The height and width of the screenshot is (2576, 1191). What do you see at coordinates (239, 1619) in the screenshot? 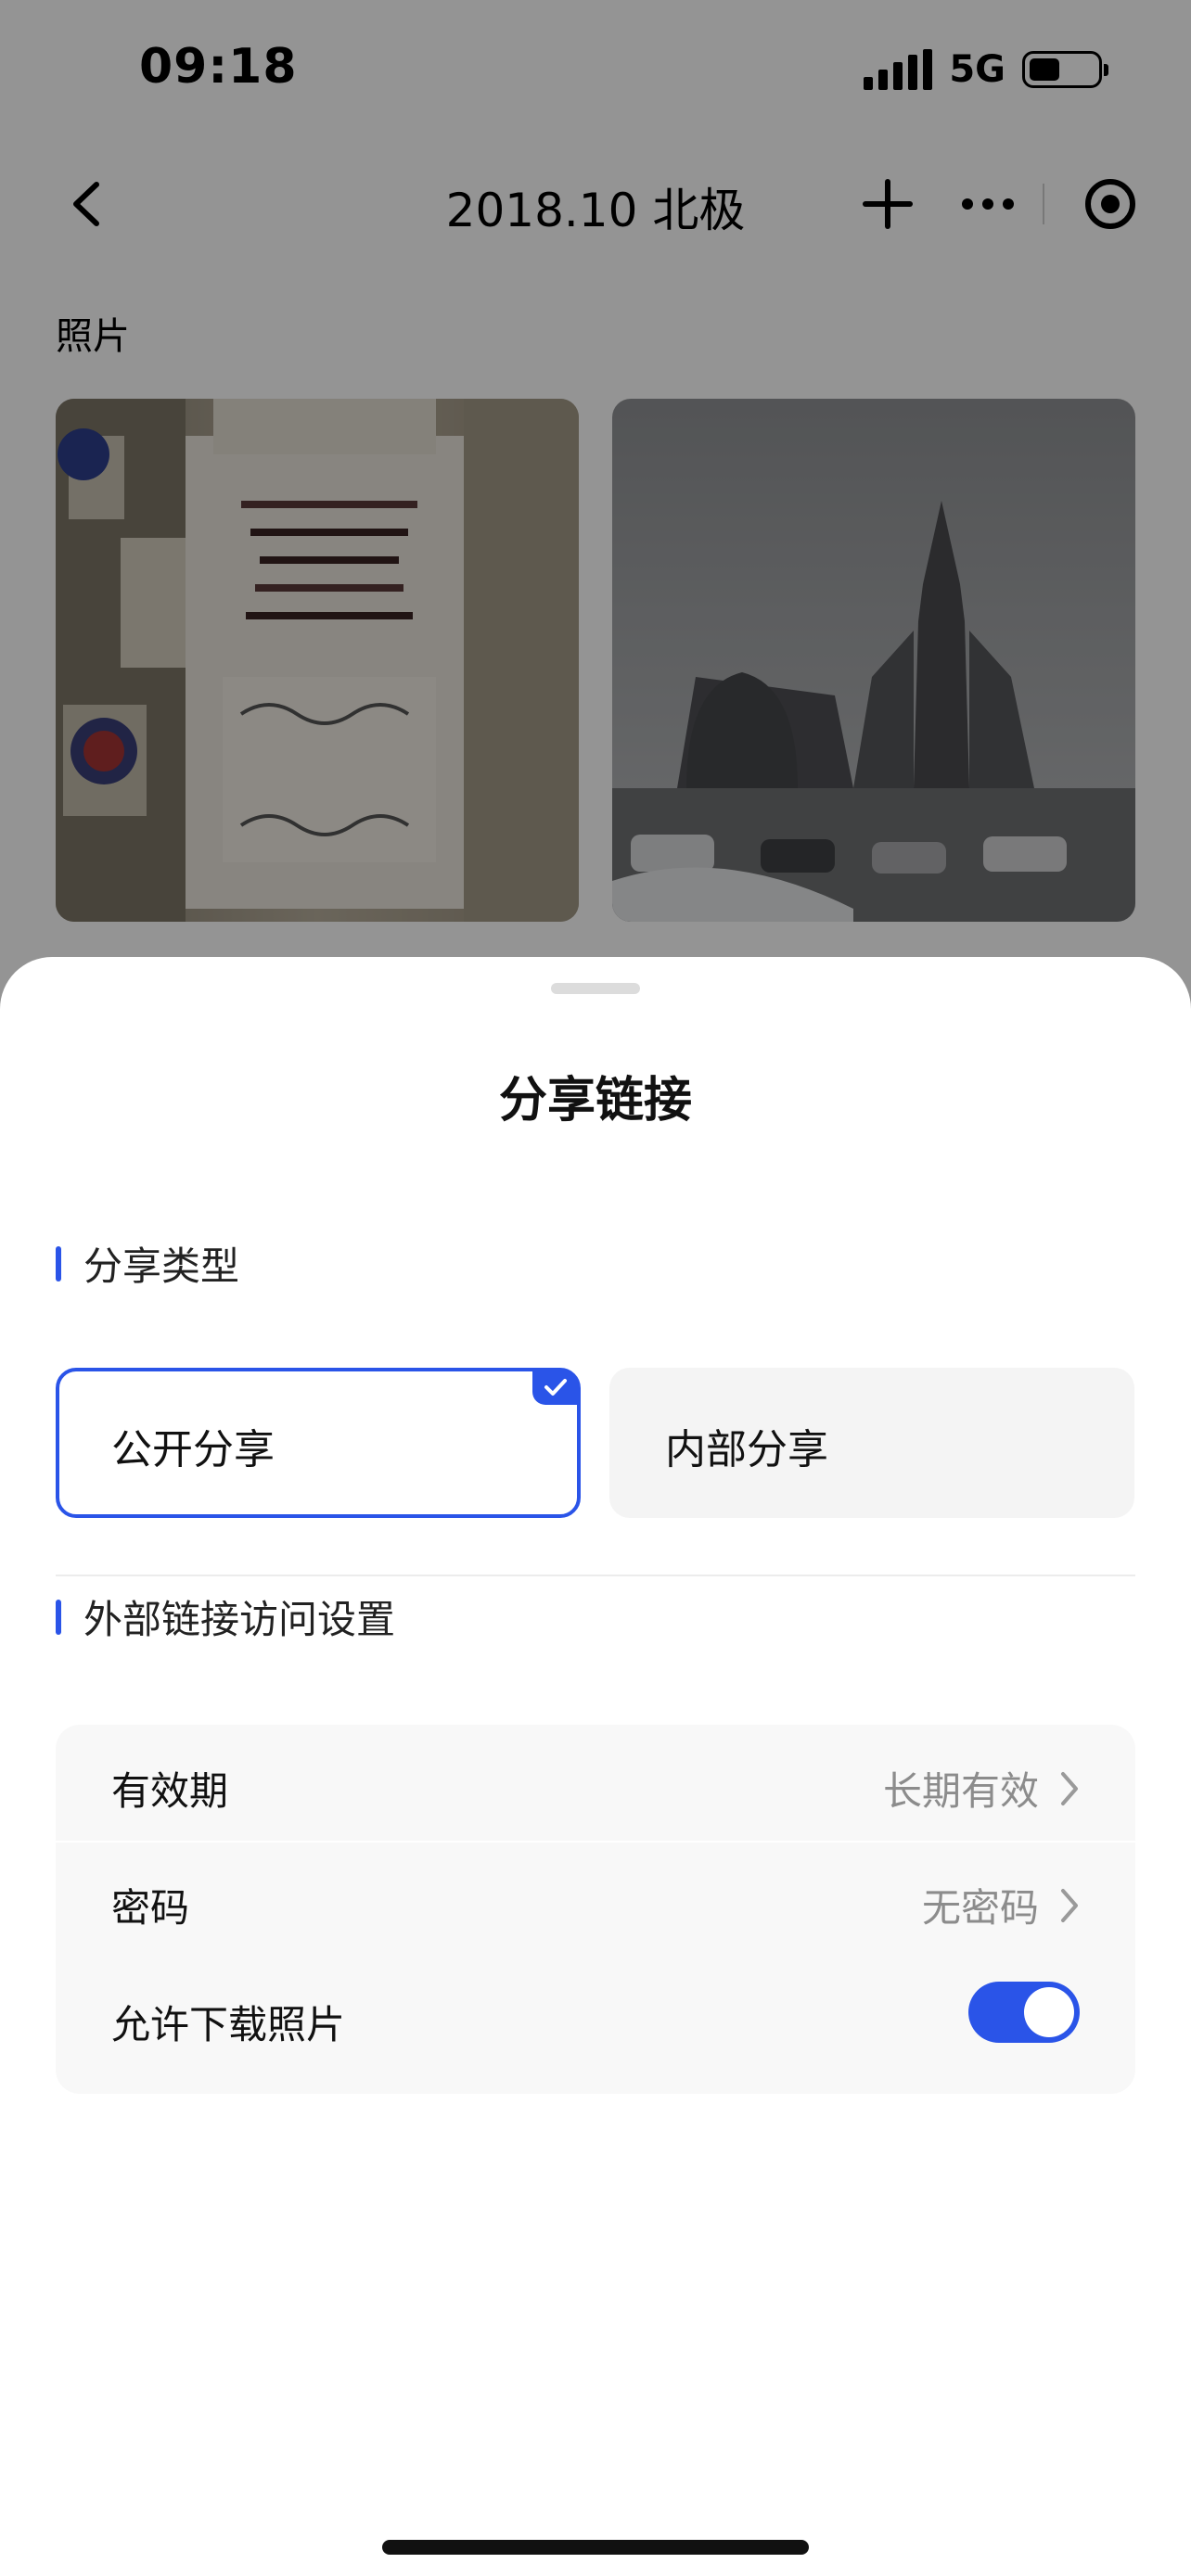
I see `access-settings-heading-text: 外部链接访问设置` at bounding box center [239, 1619].